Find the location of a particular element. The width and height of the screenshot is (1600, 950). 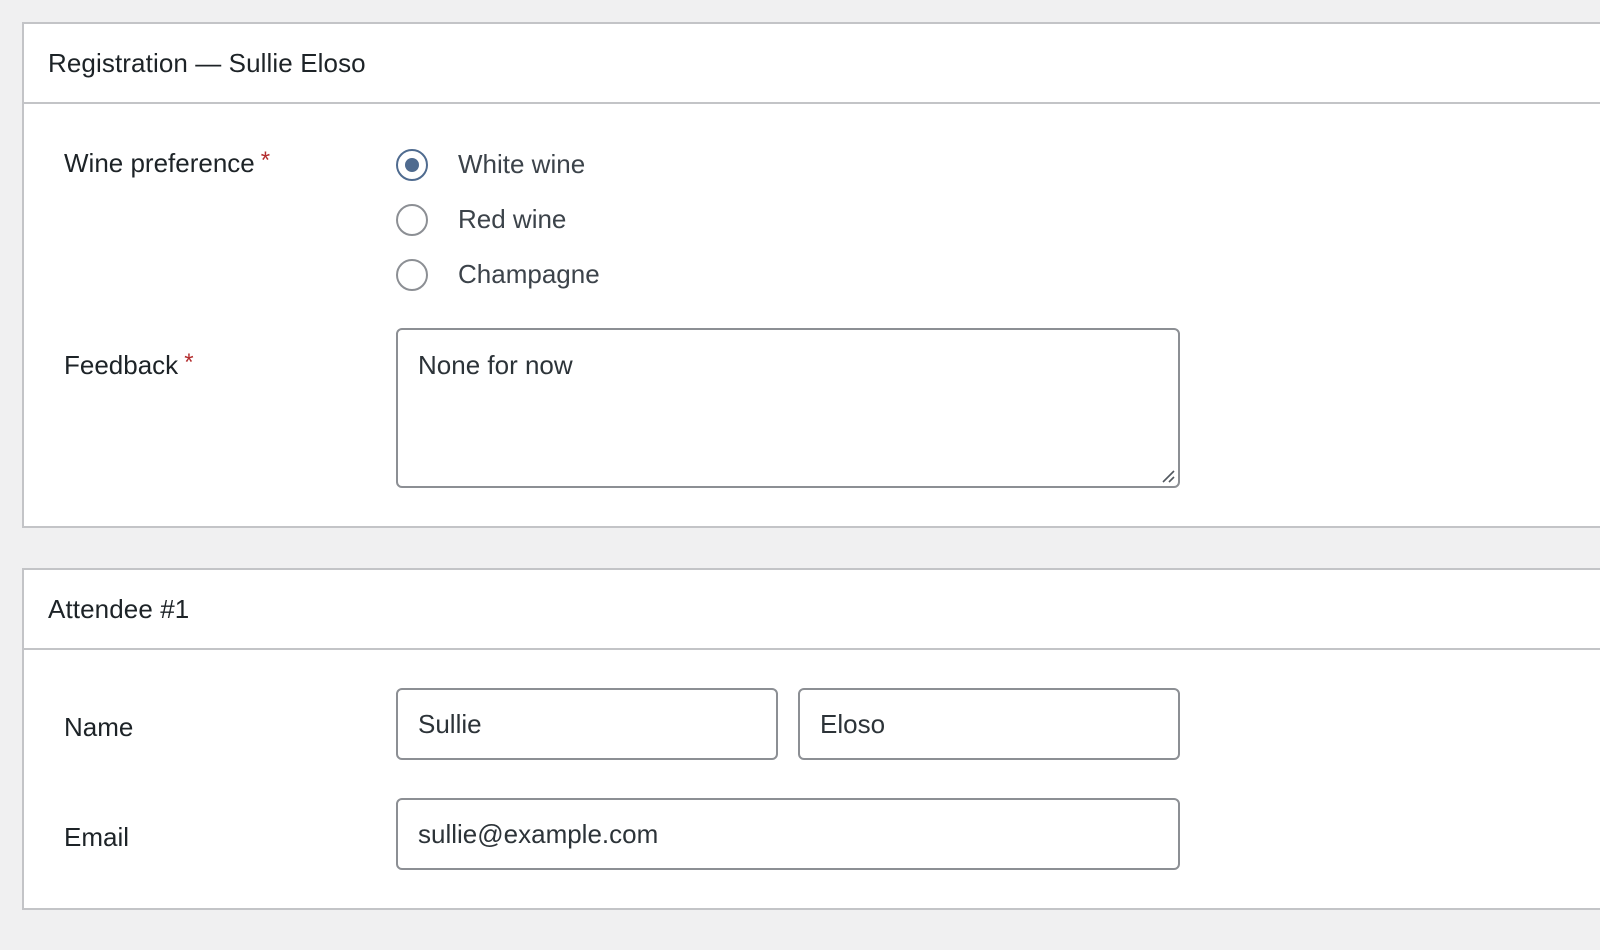

wine-preference-label-text: Wine preference is located at coordinates (159, 163).